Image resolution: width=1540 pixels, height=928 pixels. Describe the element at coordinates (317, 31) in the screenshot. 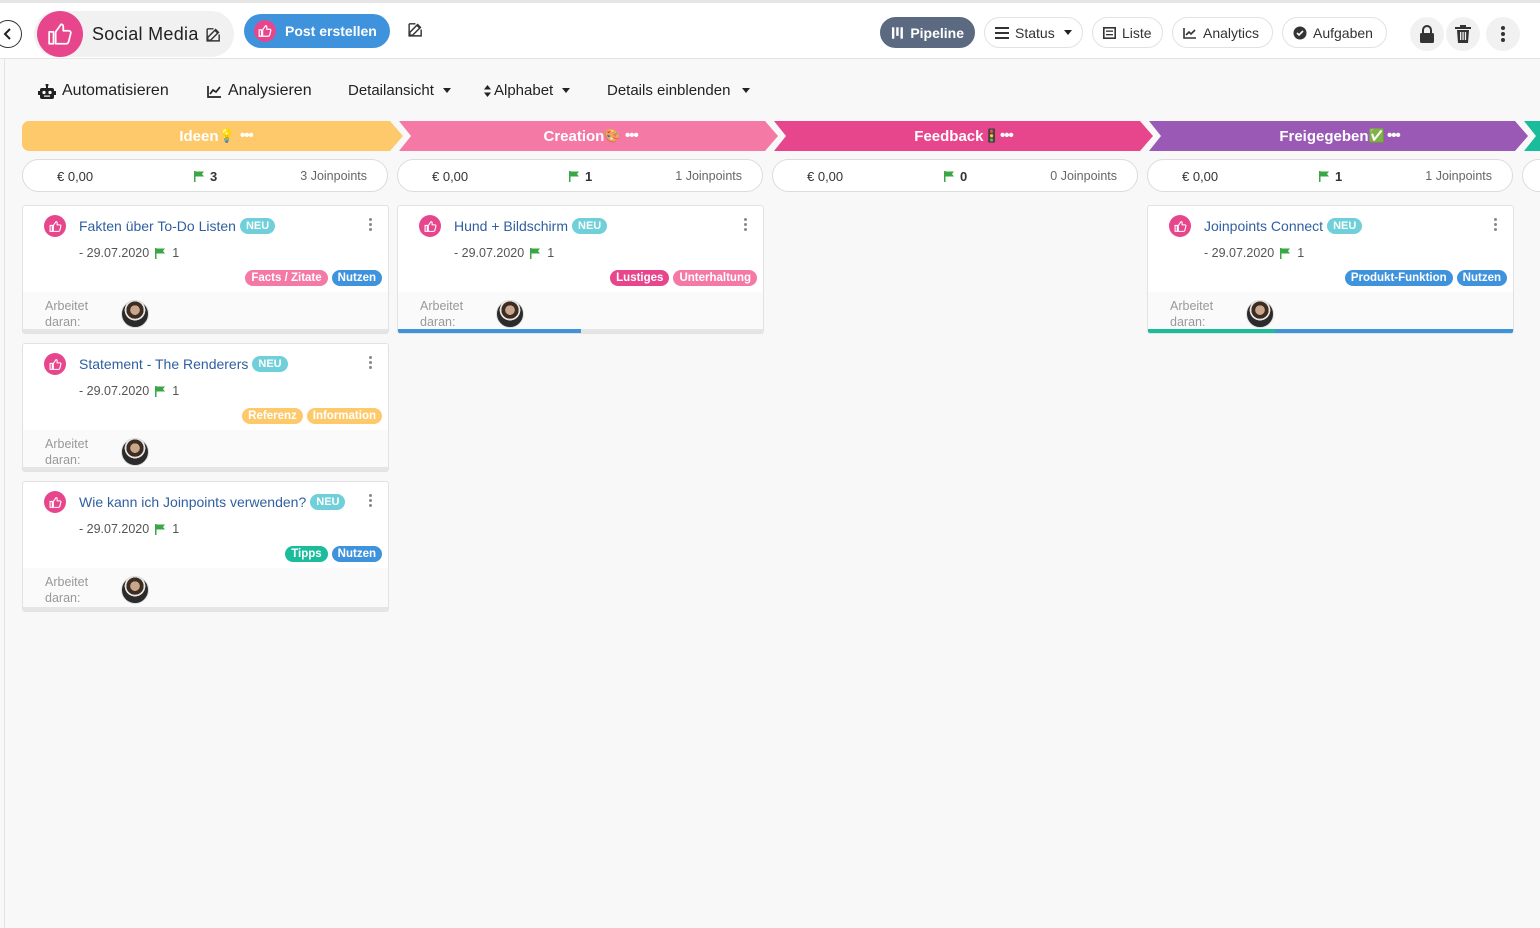

I see `create-post-button: Post erstellen` at that location.